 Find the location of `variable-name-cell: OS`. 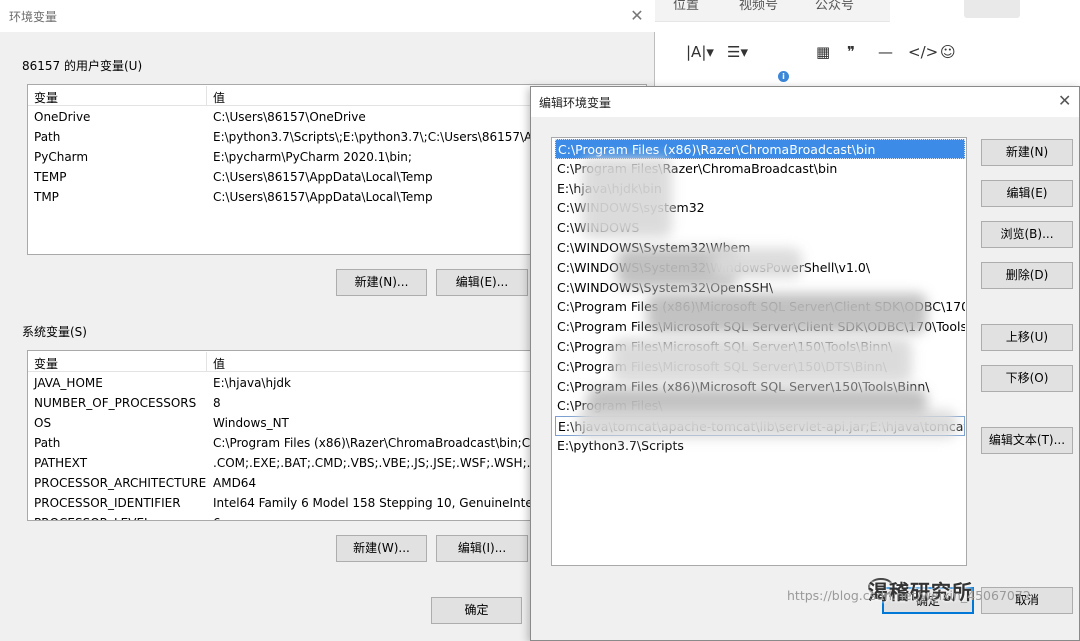

variable-name-cell: OS is located at coordinates (43, 423).